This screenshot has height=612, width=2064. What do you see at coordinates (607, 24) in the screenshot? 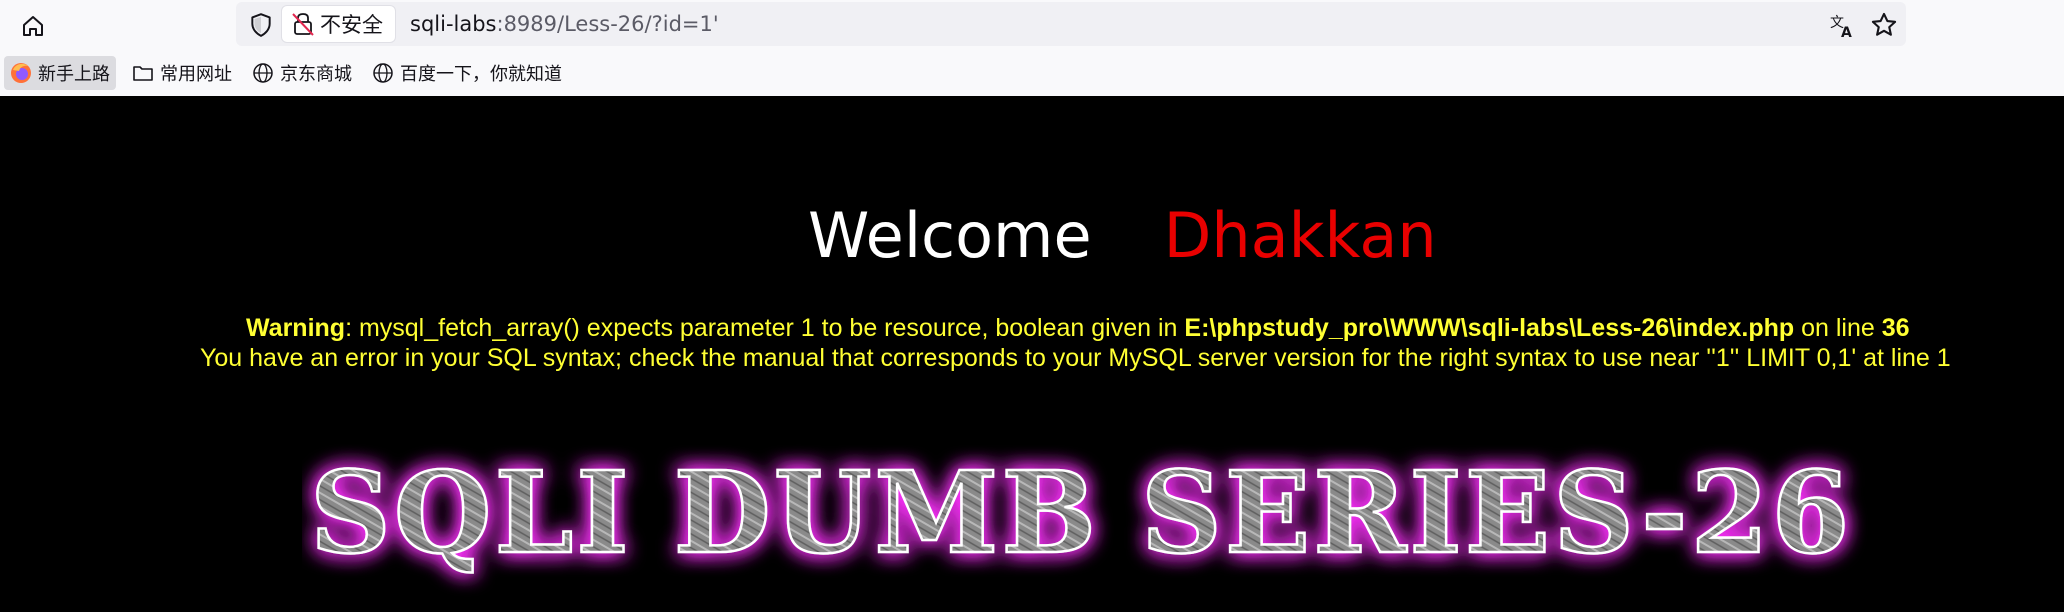
I see `url-path: :8989/Less-26/?id=1'` at bounding box center [607, 24].